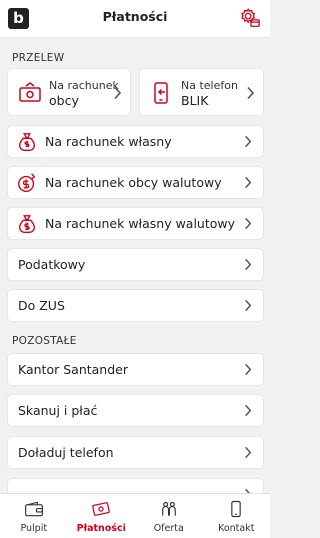 This screenshot has height=538, width=320. I want to click on tab-platnosci: Płatności, so click(102, 516).